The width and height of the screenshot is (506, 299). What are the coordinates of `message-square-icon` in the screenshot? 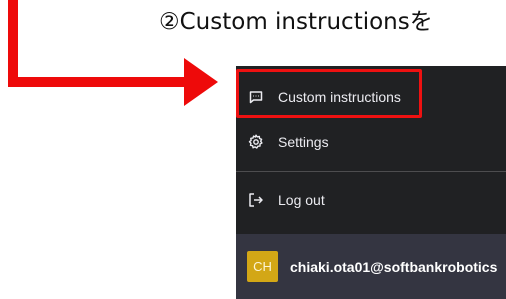 It's located at (256, 97).